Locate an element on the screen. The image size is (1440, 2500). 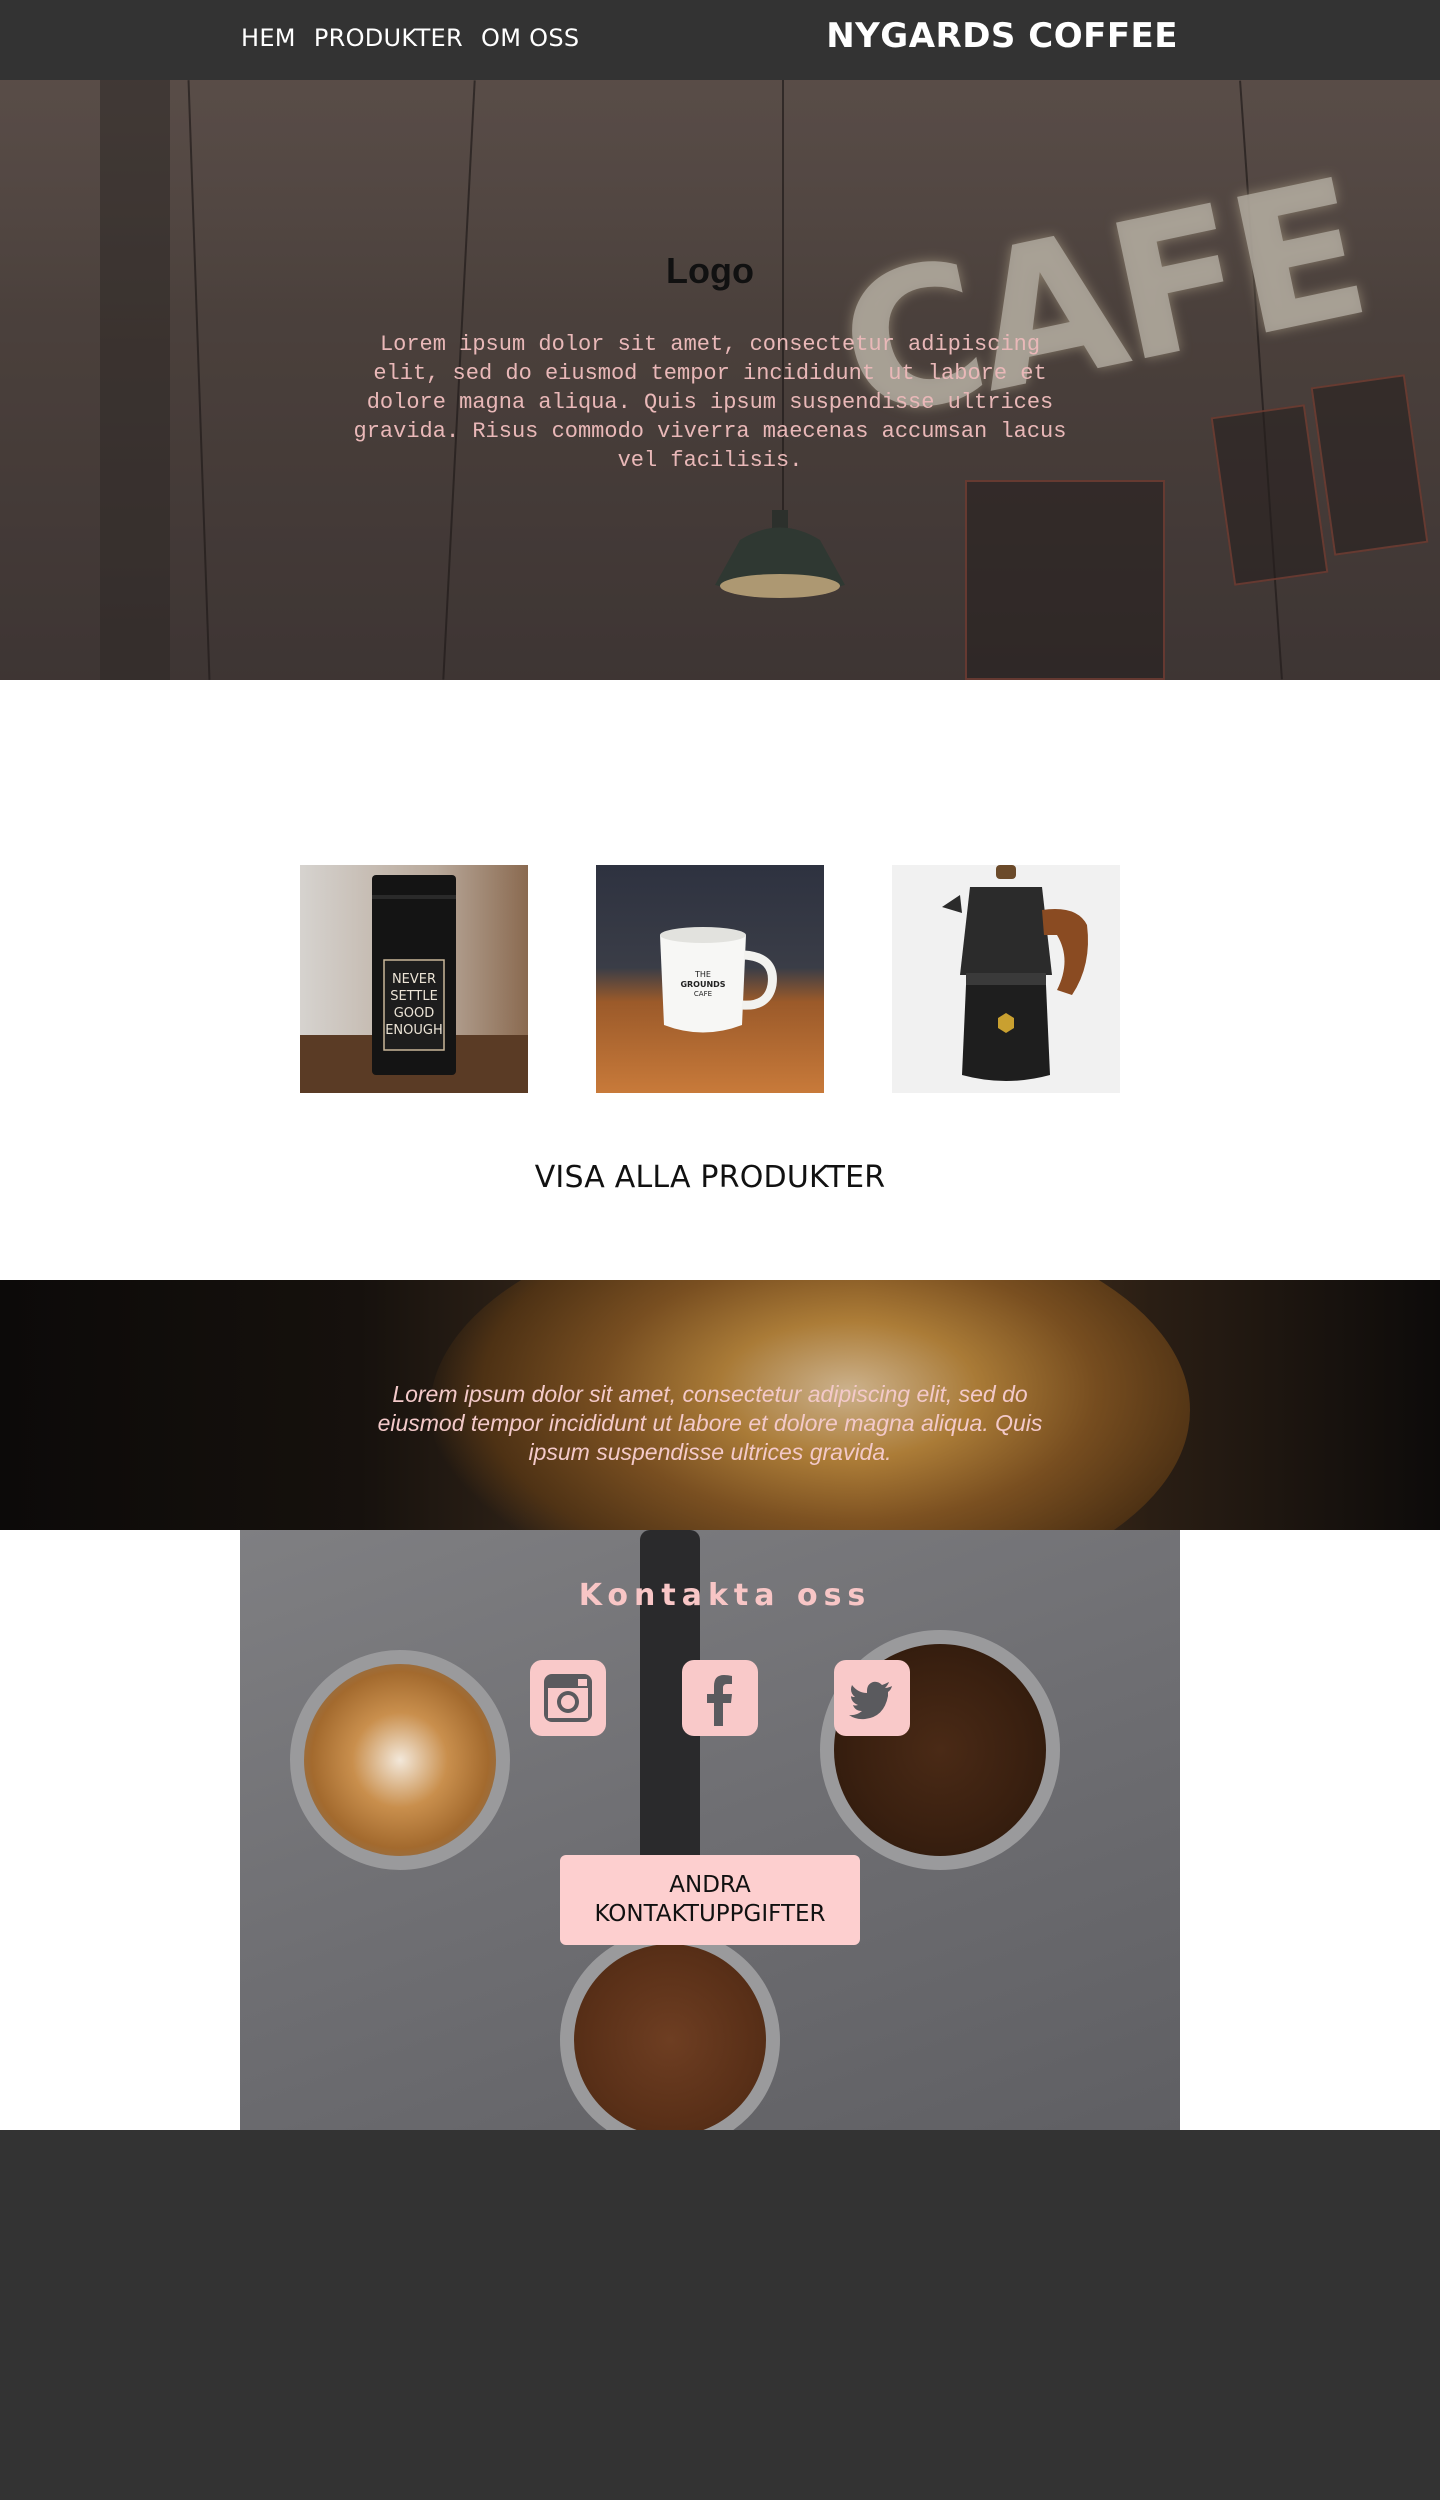
instagram-icon is located at coordinates (568, 1698).